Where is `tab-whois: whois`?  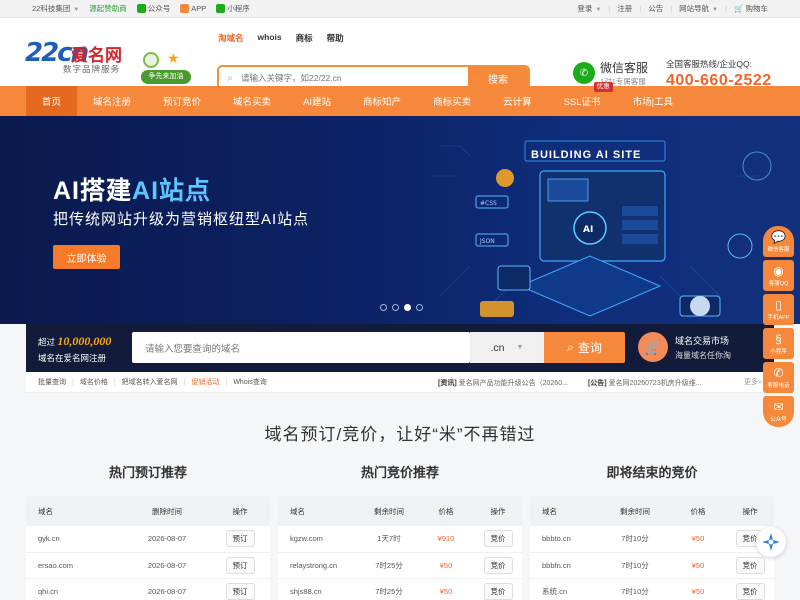
tab-whois: whois is located at coordinates (270, 38).